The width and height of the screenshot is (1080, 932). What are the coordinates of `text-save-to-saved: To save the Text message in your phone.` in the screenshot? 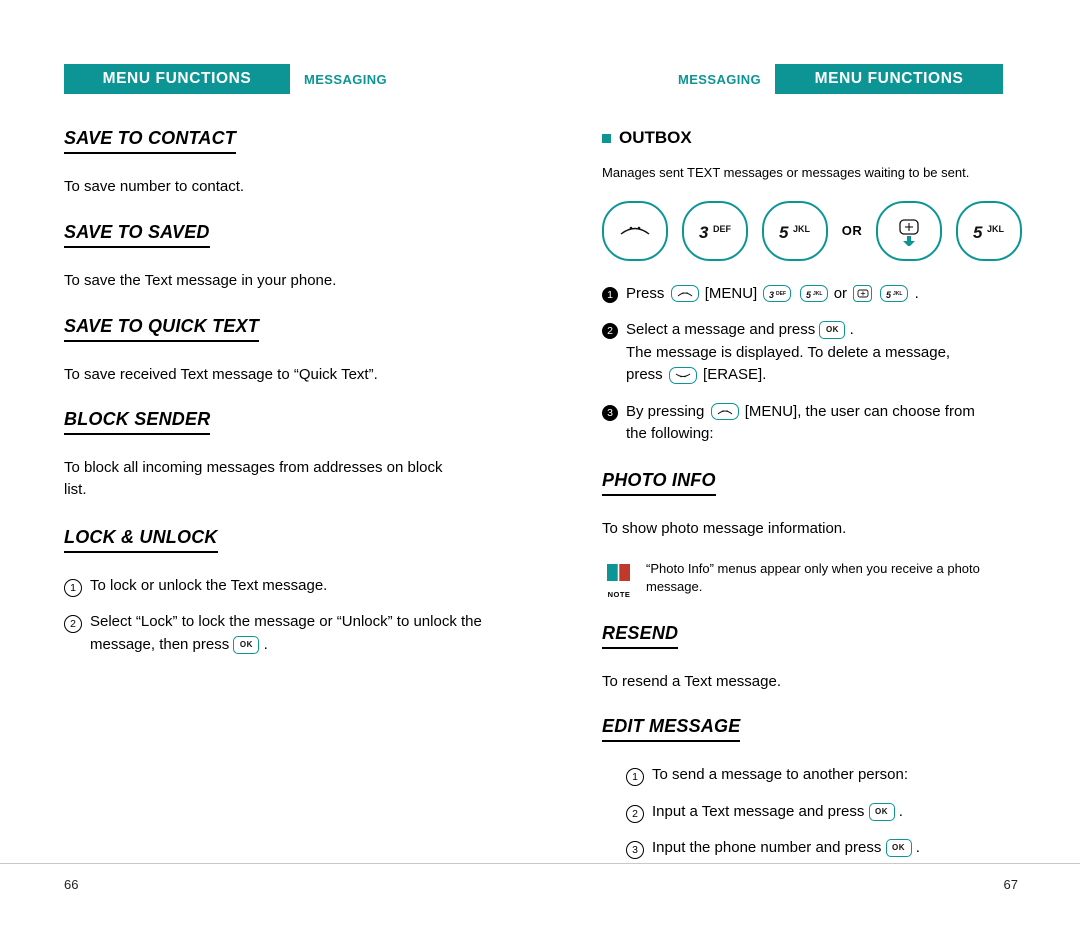 It's located at (200, 280).